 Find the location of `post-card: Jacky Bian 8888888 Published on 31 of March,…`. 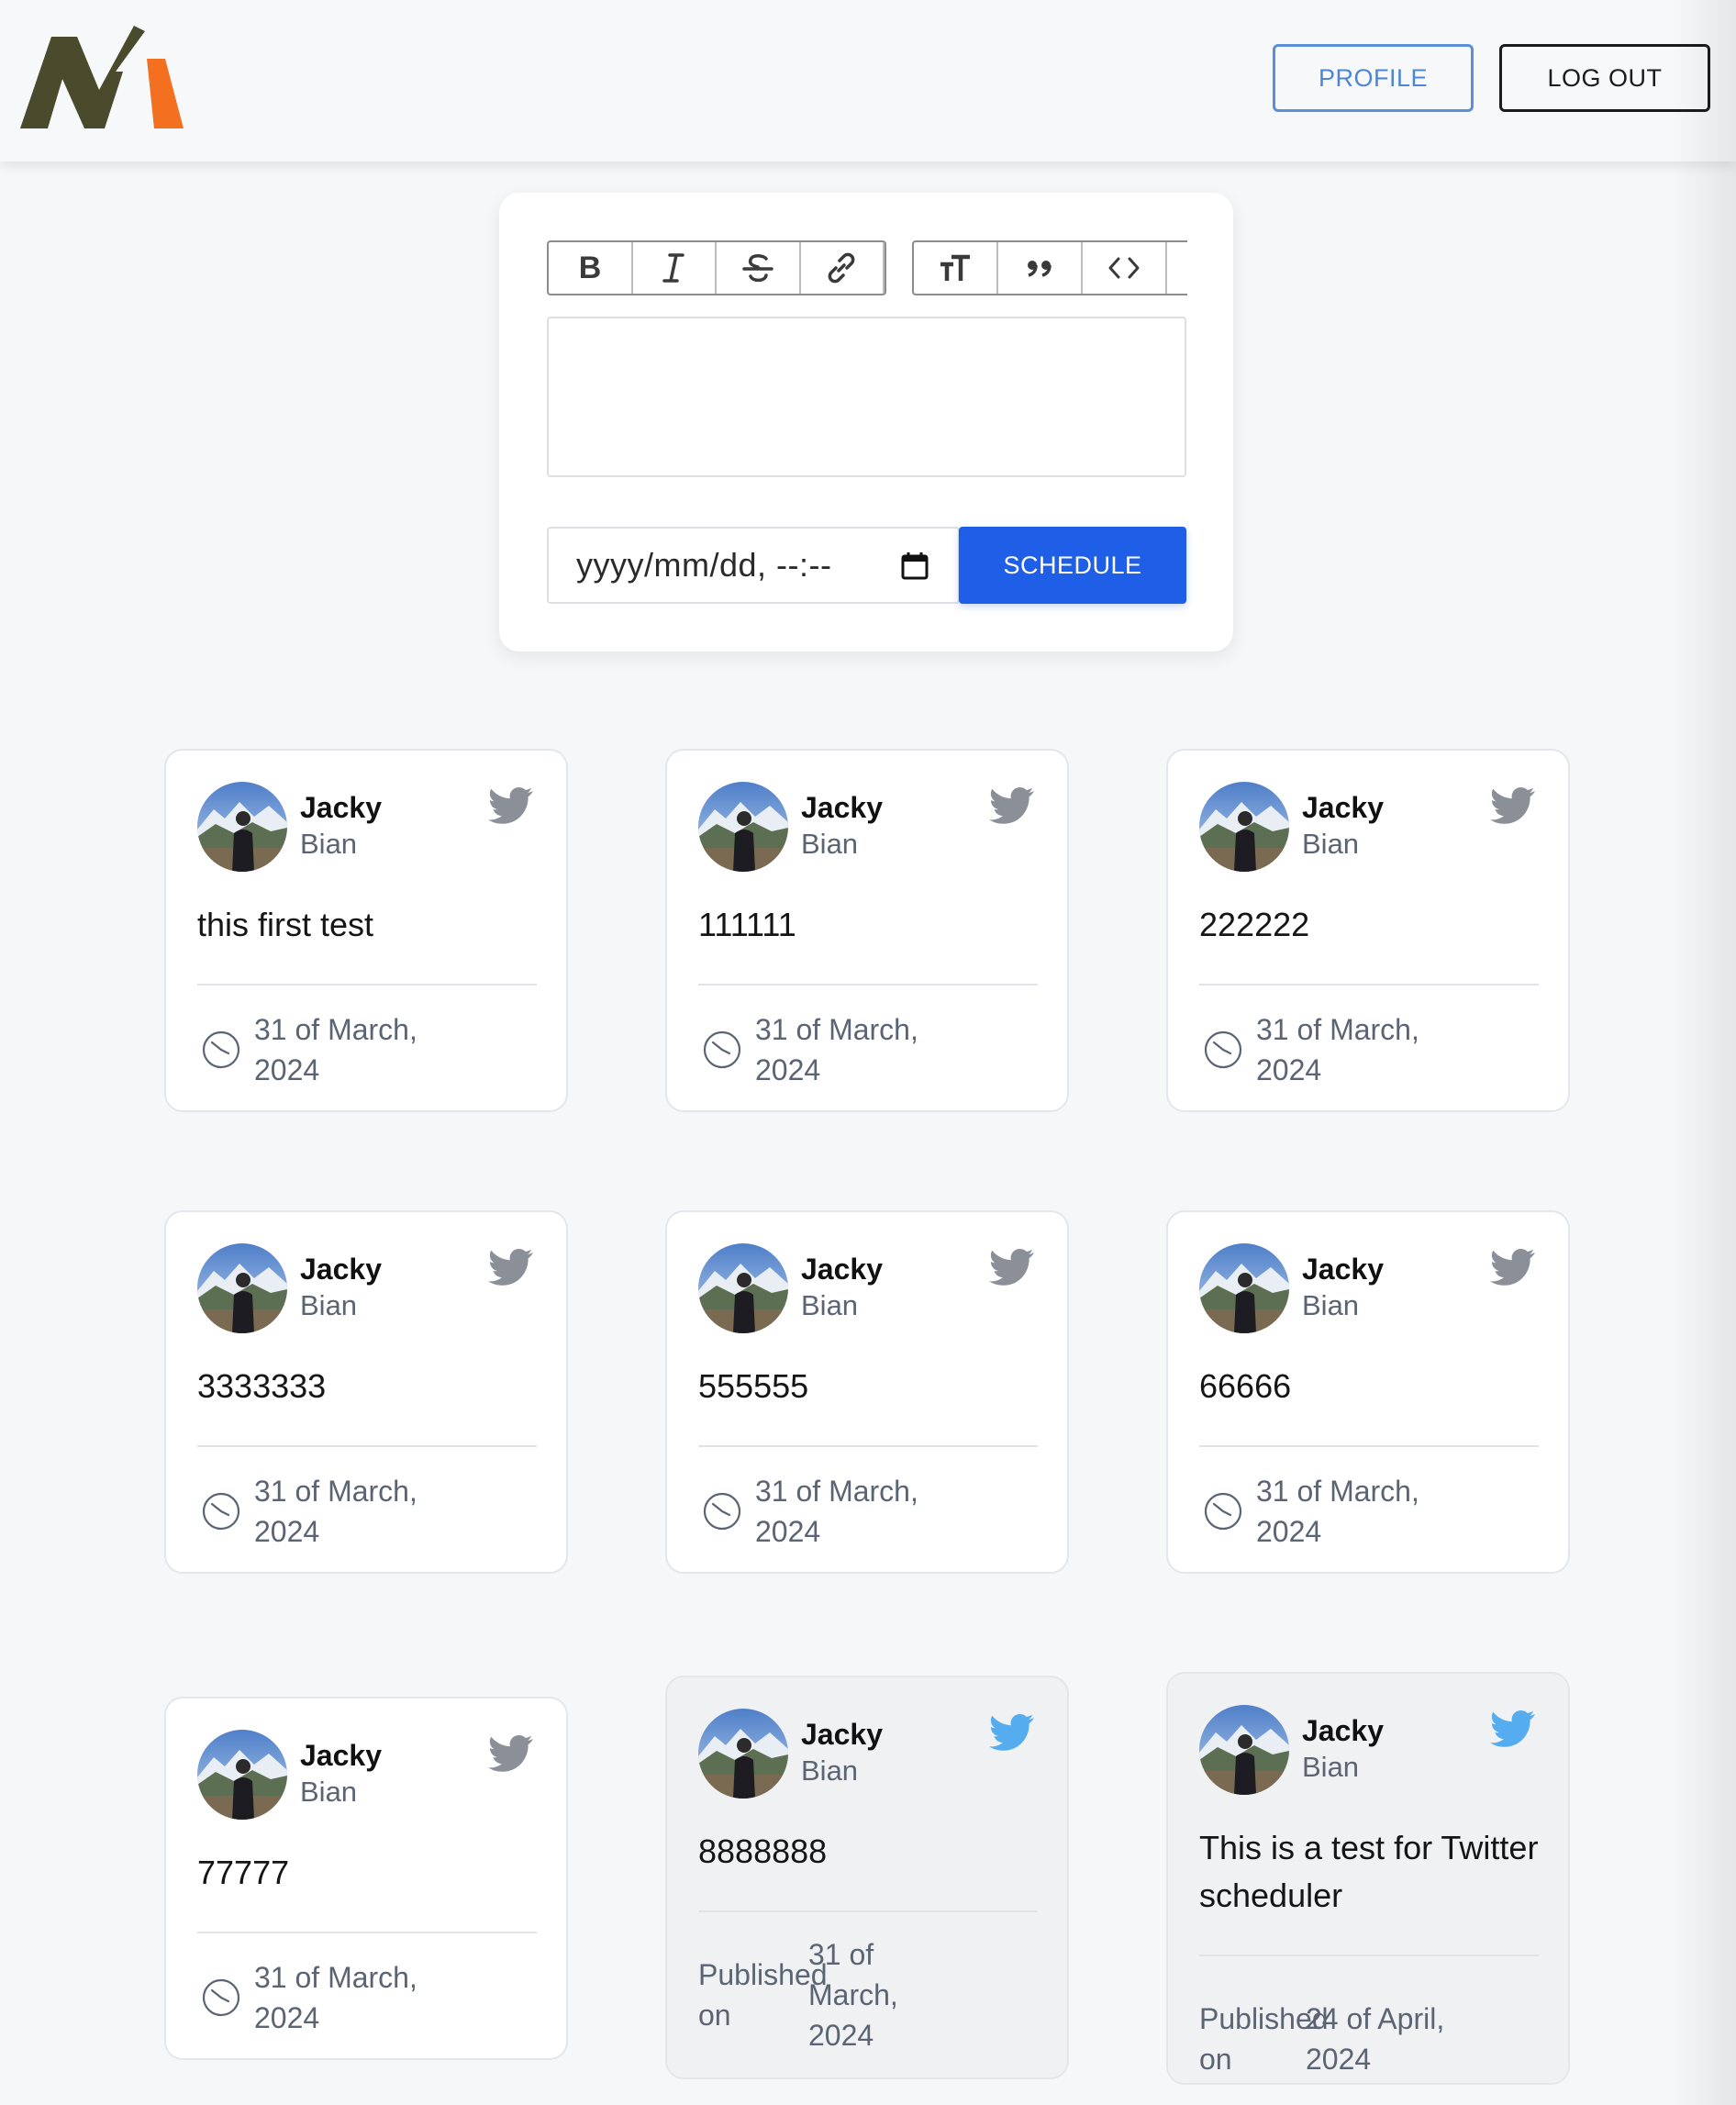

post-card: Jacky Bian 8888888 Published on 31 of March,… is located at coordinates (867, 1877).